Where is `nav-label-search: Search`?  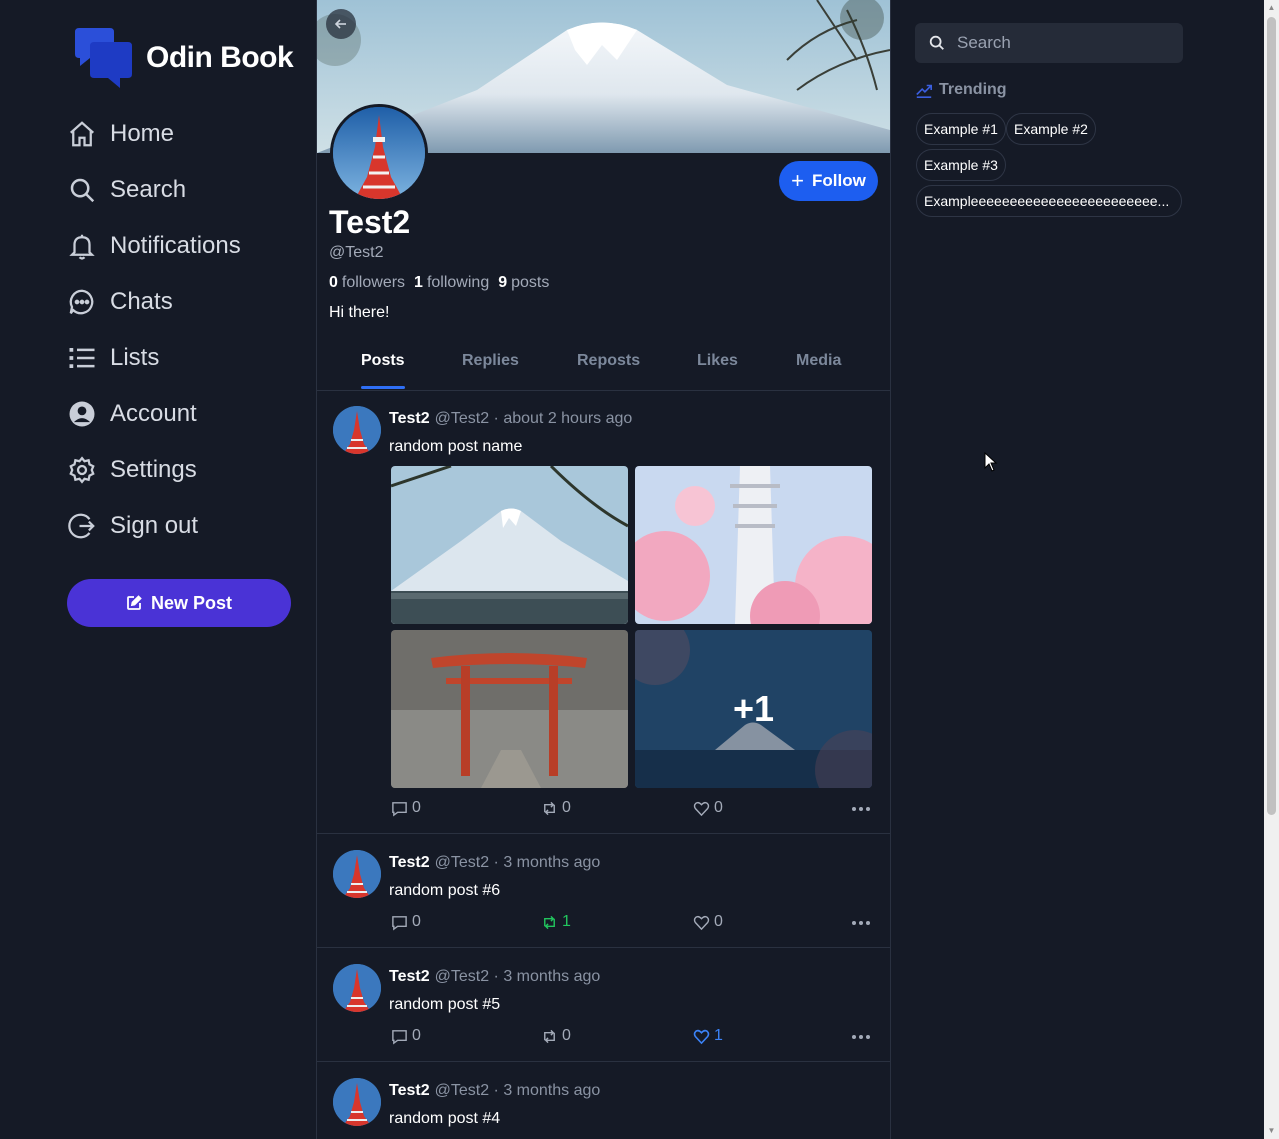
nav-label-search: Search is located at coordinates (148, 189).